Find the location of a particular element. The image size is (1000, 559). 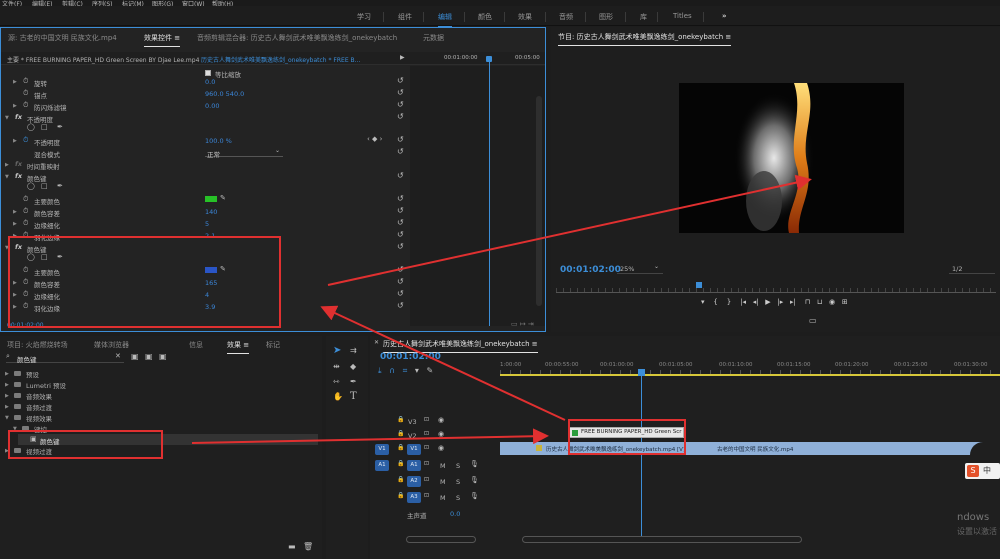

arrow-to-timeline-clip is located at coordinates (370, 436).